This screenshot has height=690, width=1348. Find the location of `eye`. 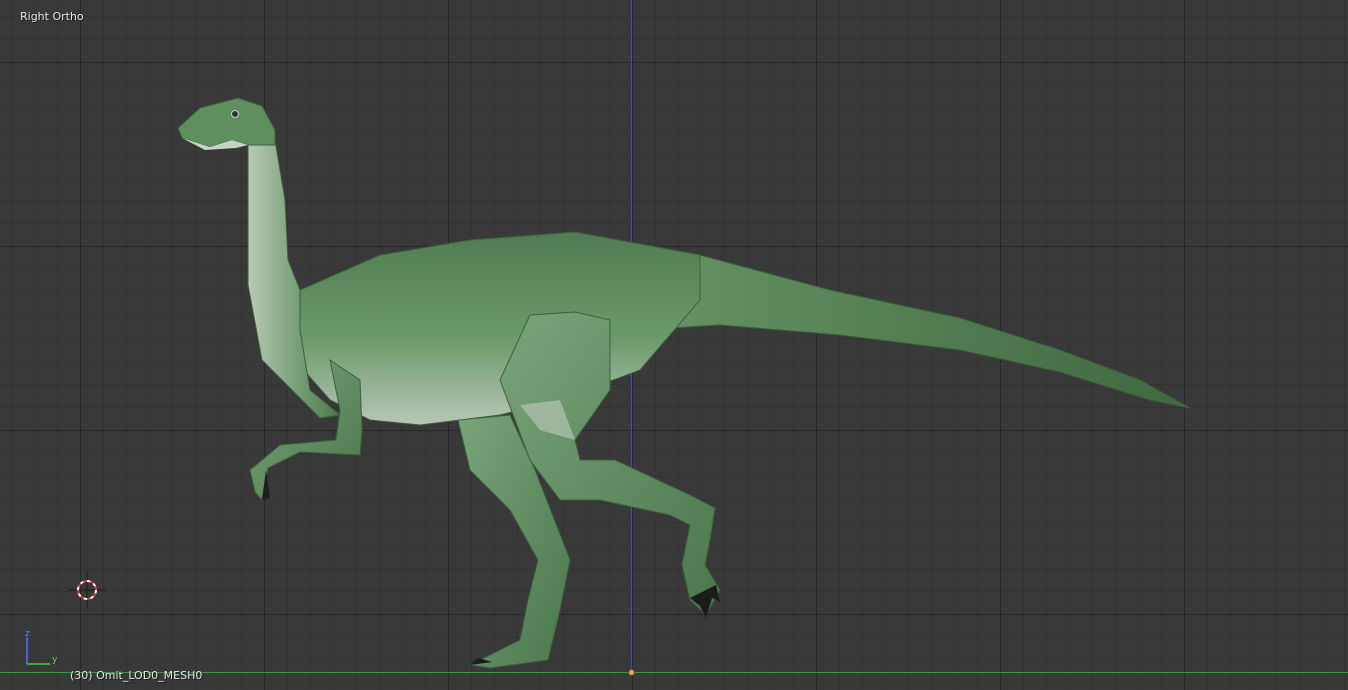

eye is located at coordinates (235, 114).